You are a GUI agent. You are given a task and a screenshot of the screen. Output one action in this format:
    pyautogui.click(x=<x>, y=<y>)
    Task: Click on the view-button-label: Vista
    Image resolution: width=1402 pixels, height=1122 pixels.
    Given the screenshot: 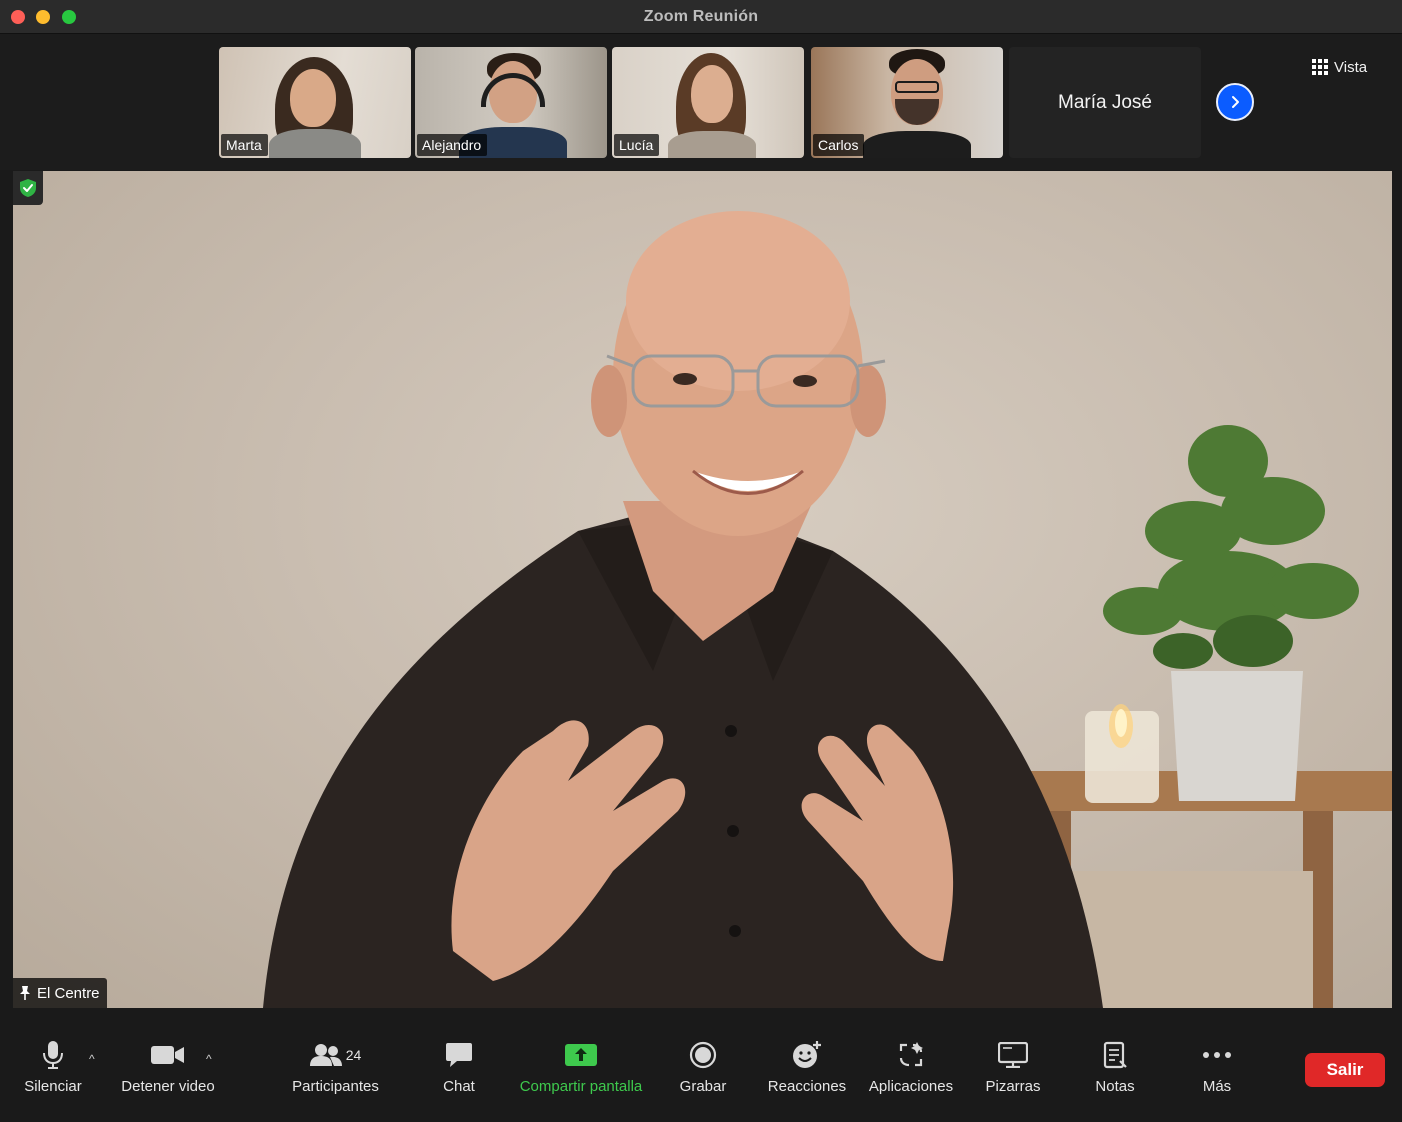 What is the action you would take?
    pyautogui.click(x=1351, y=67)
    